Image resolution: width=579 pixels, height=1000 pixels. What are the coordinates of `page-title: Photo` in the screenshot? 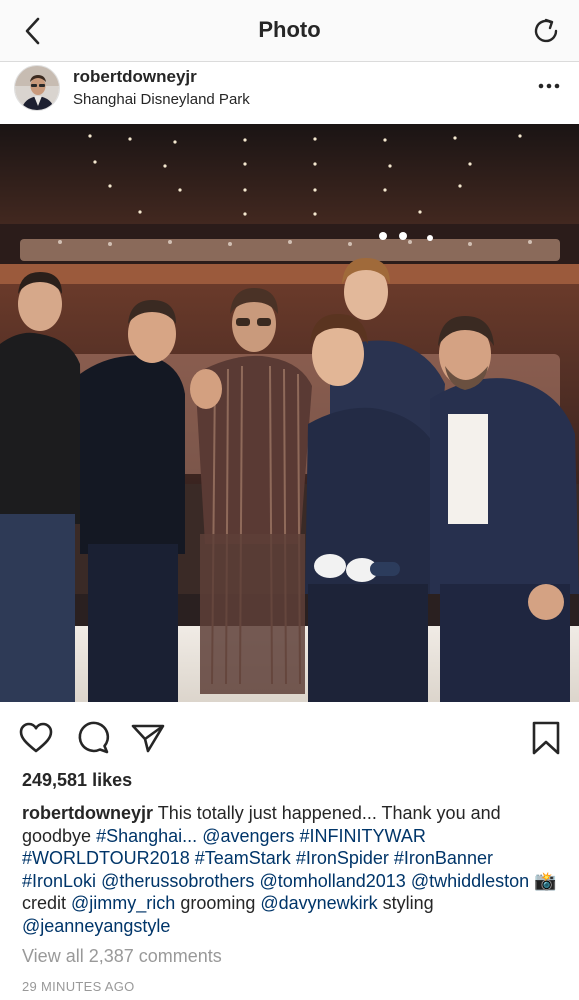 It's located at (289, 29).